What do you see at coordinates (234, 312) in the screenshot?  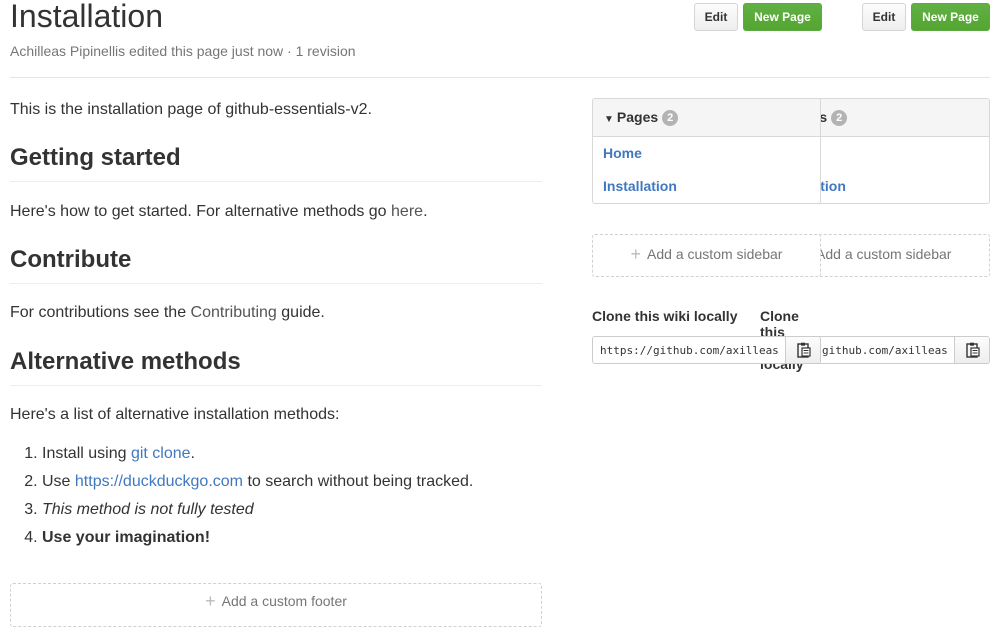 I see `contributing-link: Contributing` at bounding box center [234, 312].